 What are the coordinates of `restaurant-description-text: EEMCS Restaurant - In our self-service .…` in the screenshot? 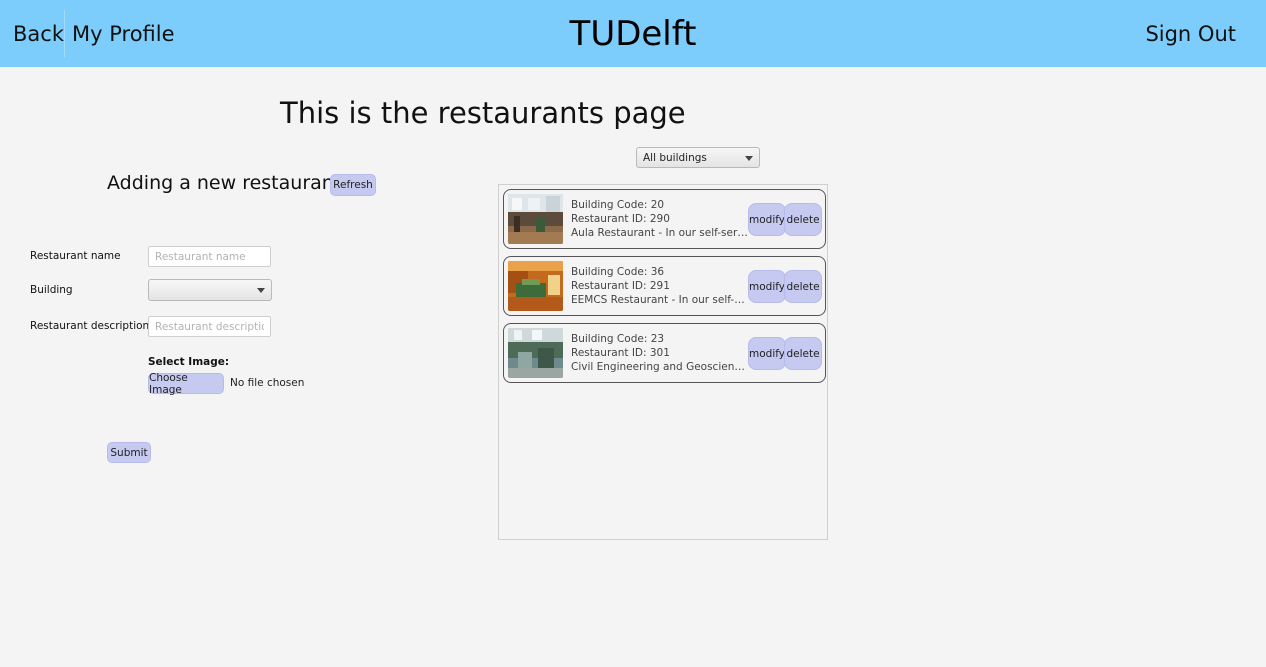 It's located at (659, 300).